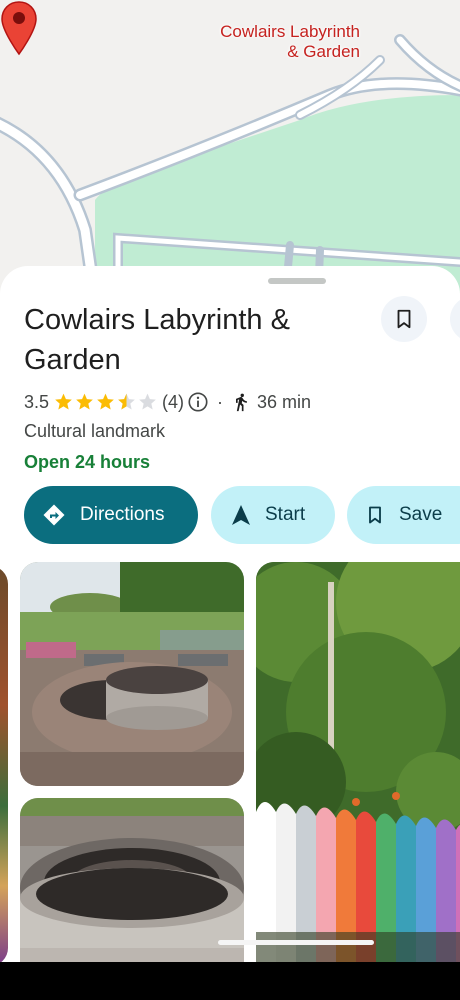  I want to click on star-empty-icon, so click(147, 401).